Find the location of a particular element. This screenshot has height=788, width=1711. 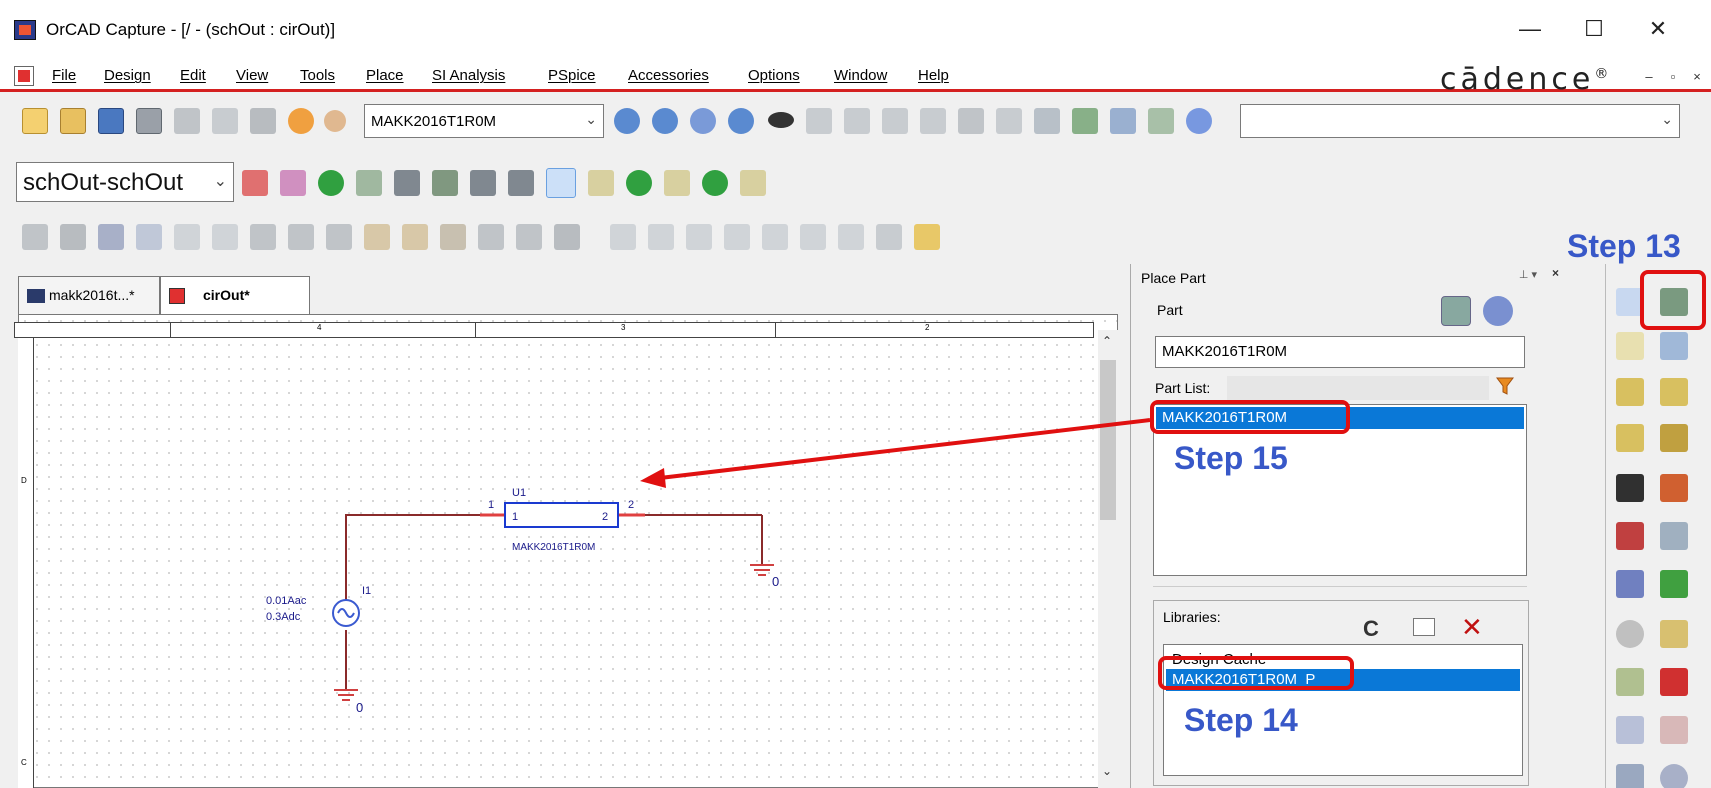

annotation-overlay is located at coordinates (895, 453).